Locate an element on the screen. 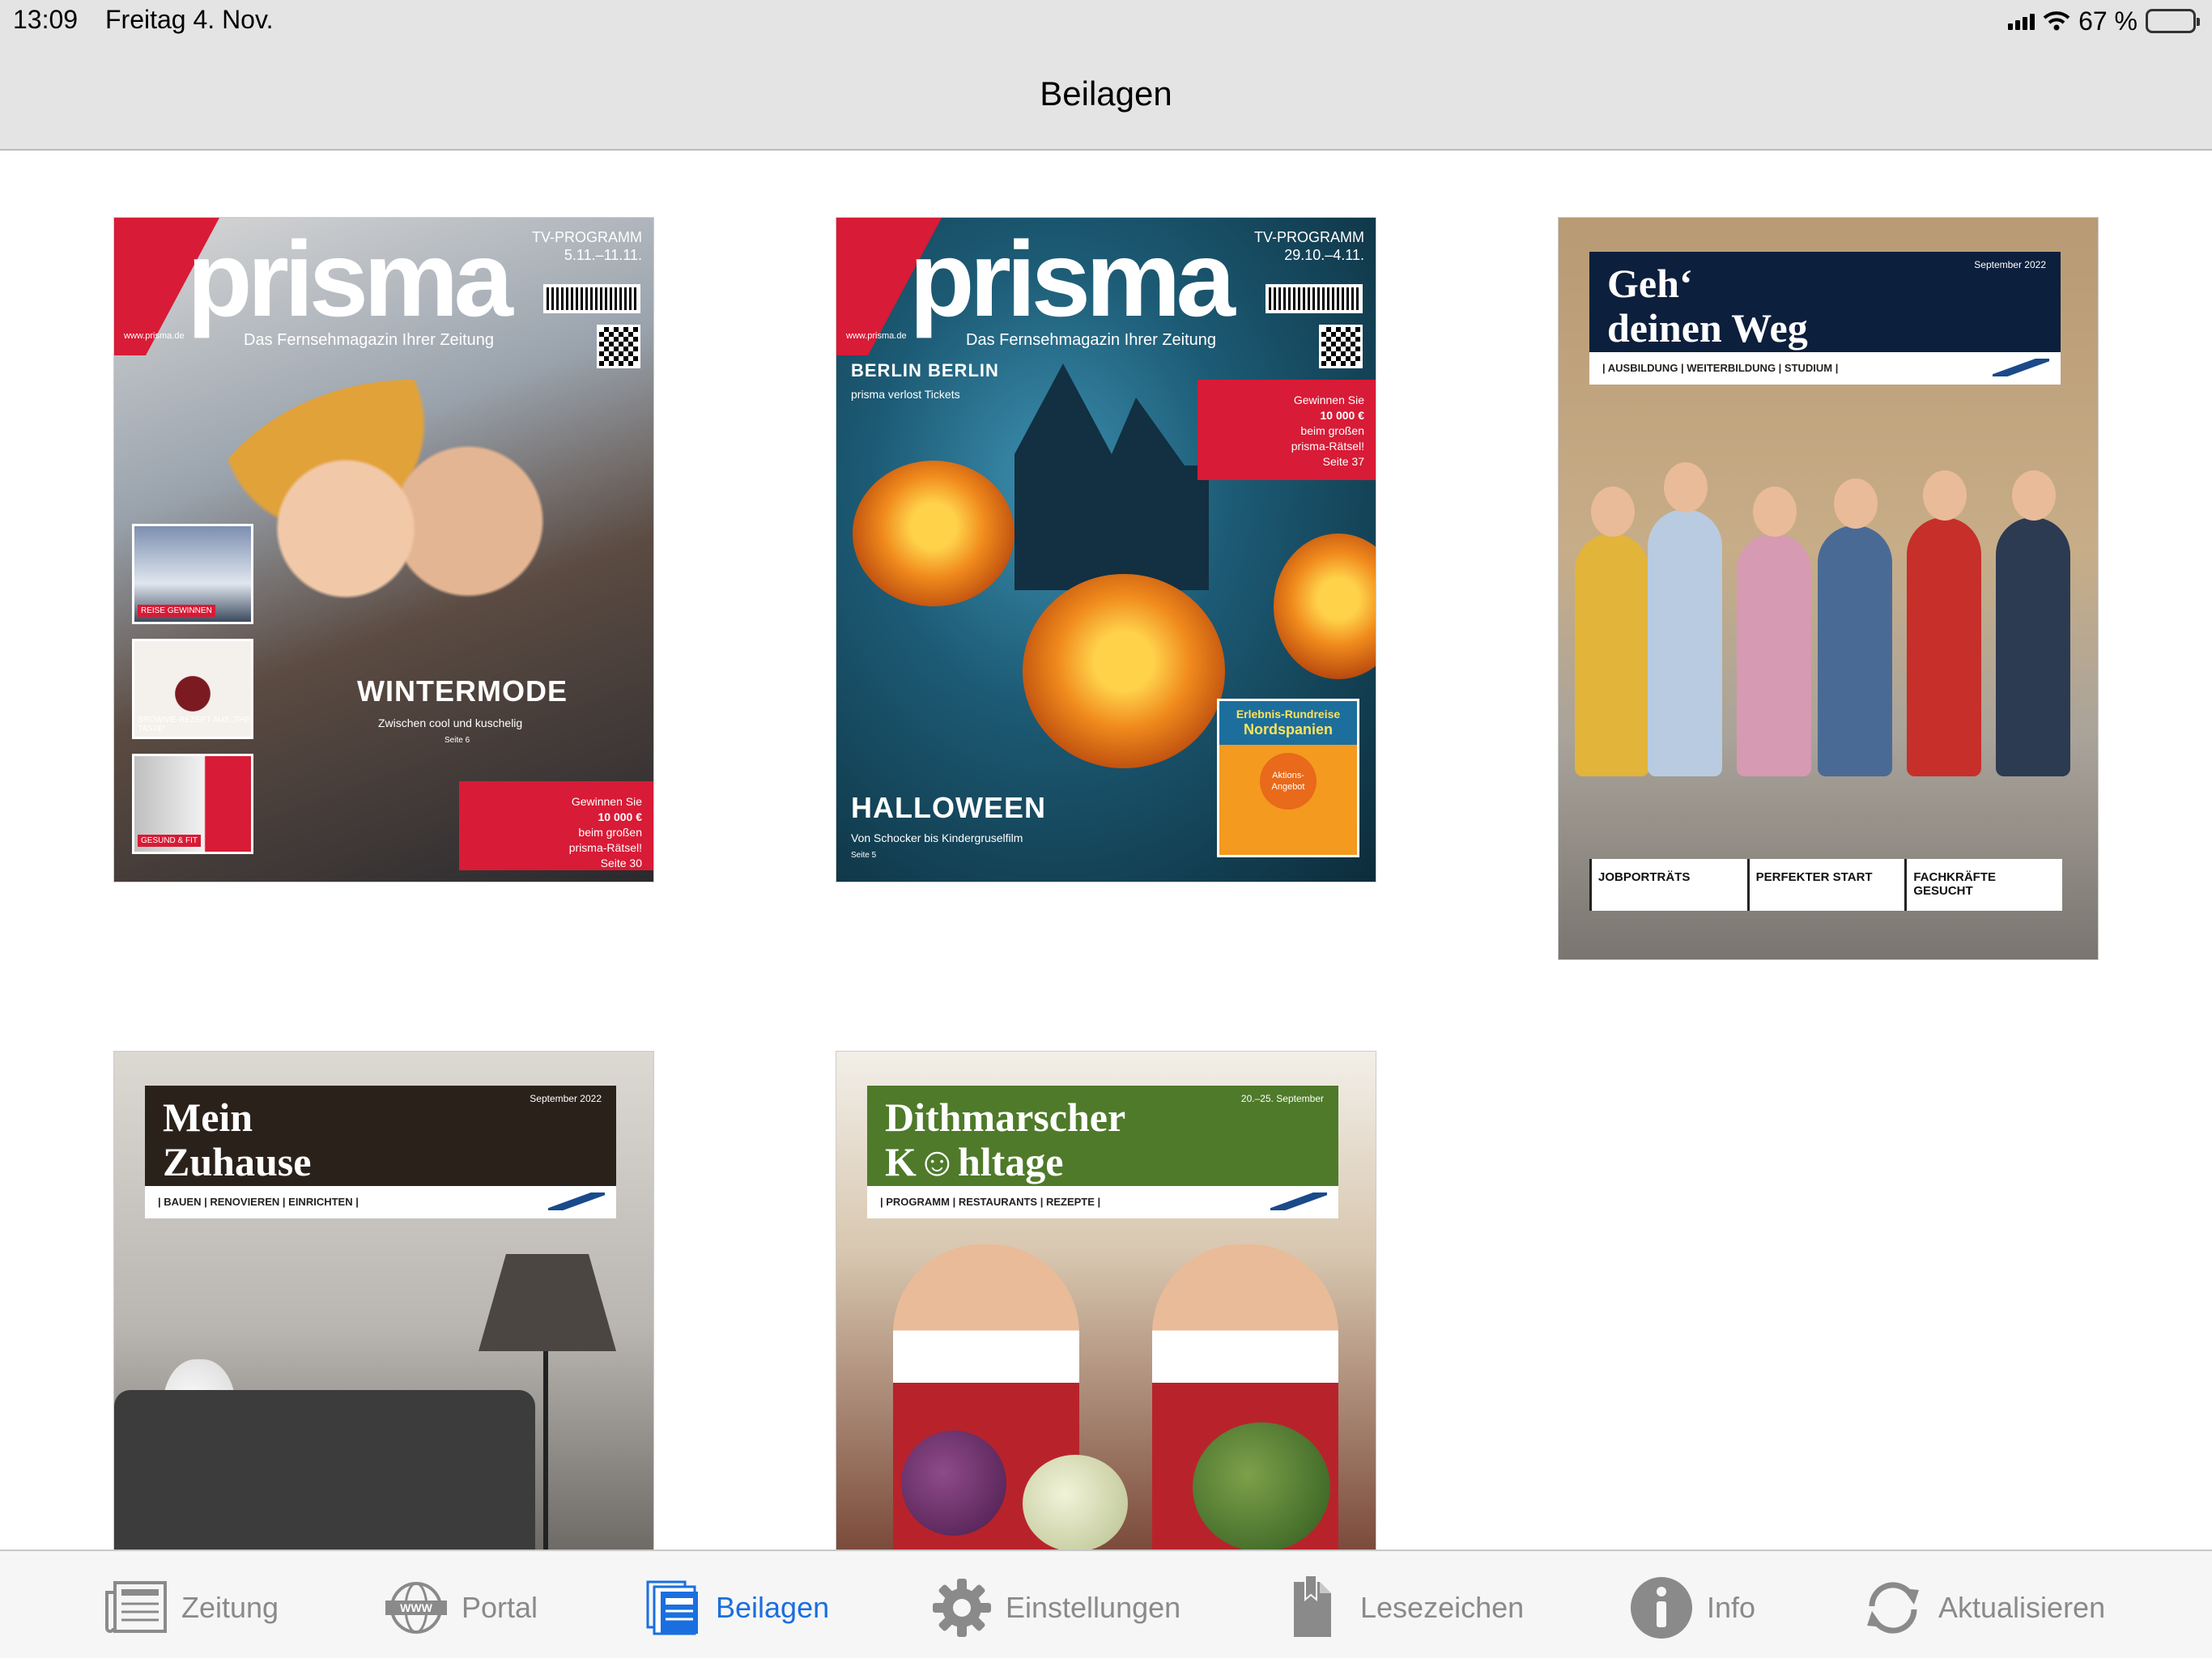  battery-icon is located at coordinates (2173, 21).